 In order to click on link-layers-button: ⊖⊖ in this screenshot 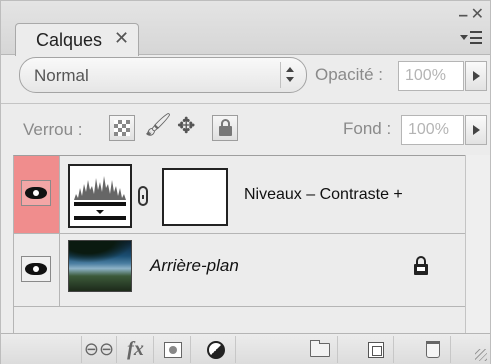, I will do `click(99, 349)`.